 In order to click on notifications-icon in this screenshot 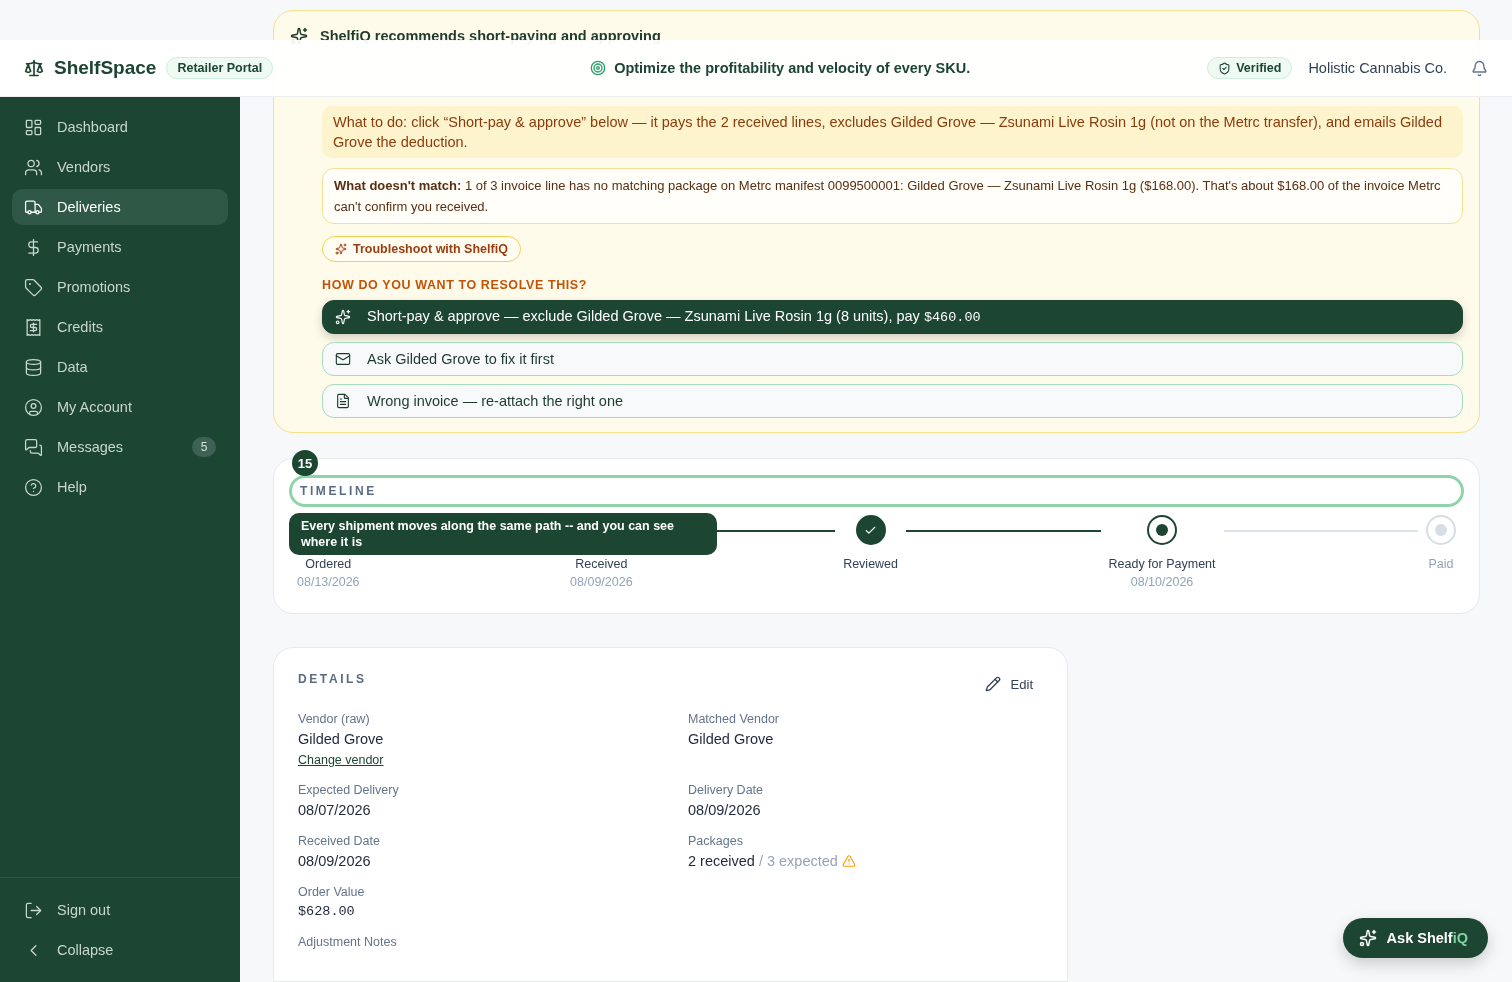, I will do `click(1479, 68)`.